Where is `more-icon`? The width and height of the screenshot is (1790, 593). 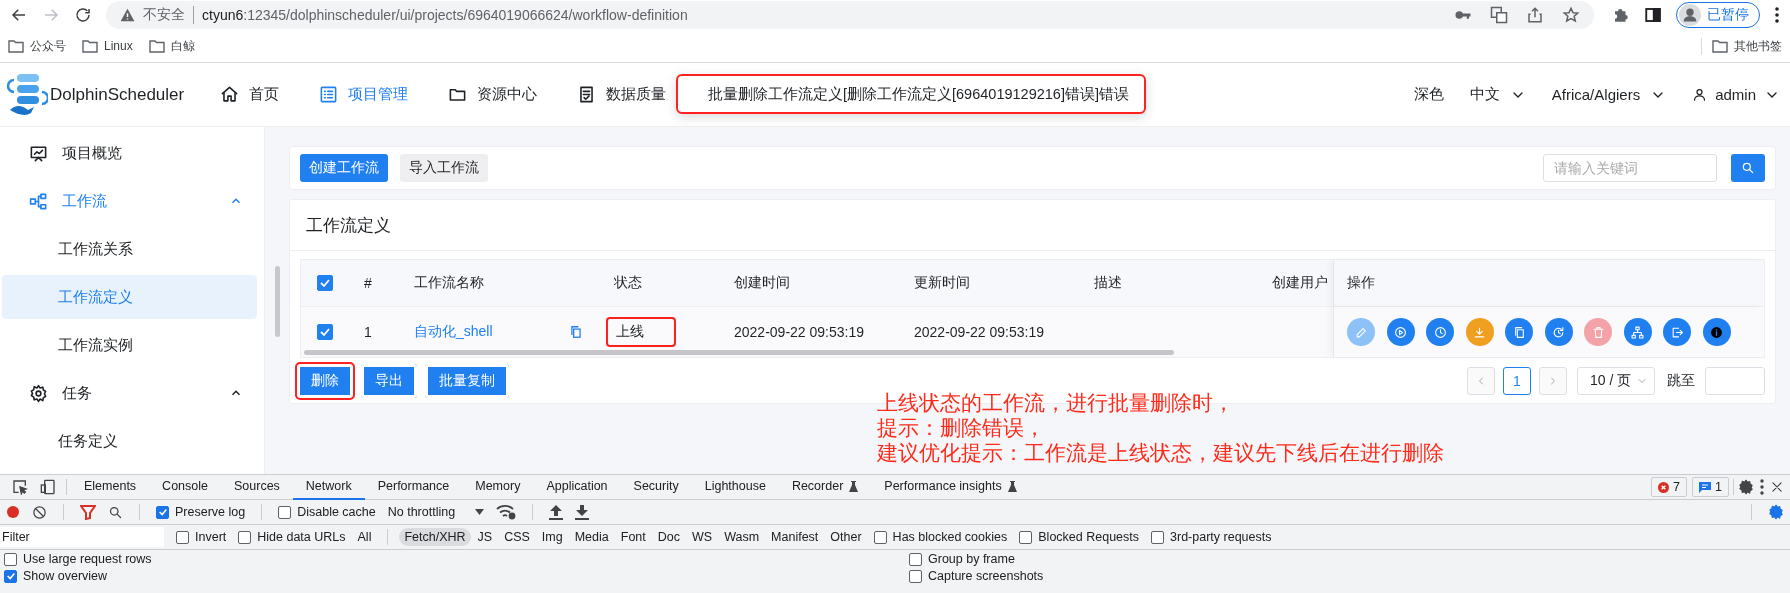
more-icon is located at coordinates (1762, 487).